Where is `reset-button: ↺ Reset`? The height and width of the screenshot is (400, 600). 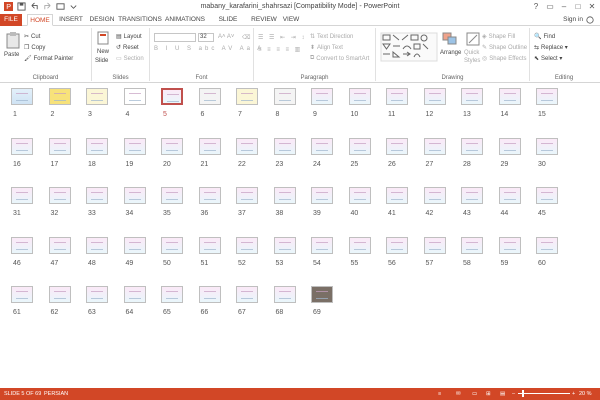 reset-button: ↺ Reset is located at coordinates (127, 47).